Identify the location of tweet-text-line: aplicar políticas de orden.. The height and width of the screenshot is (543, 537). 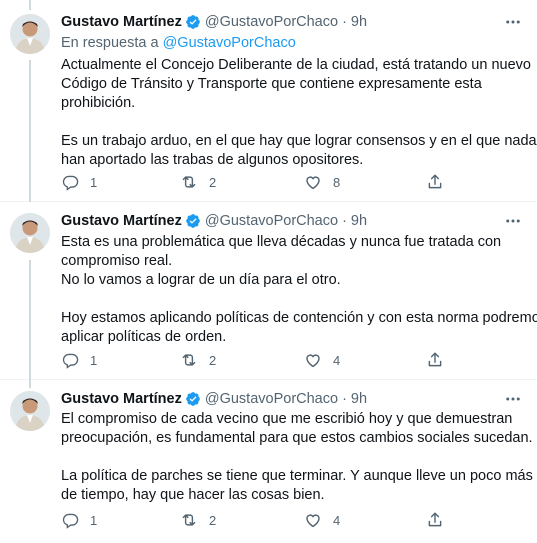
(144, 337).